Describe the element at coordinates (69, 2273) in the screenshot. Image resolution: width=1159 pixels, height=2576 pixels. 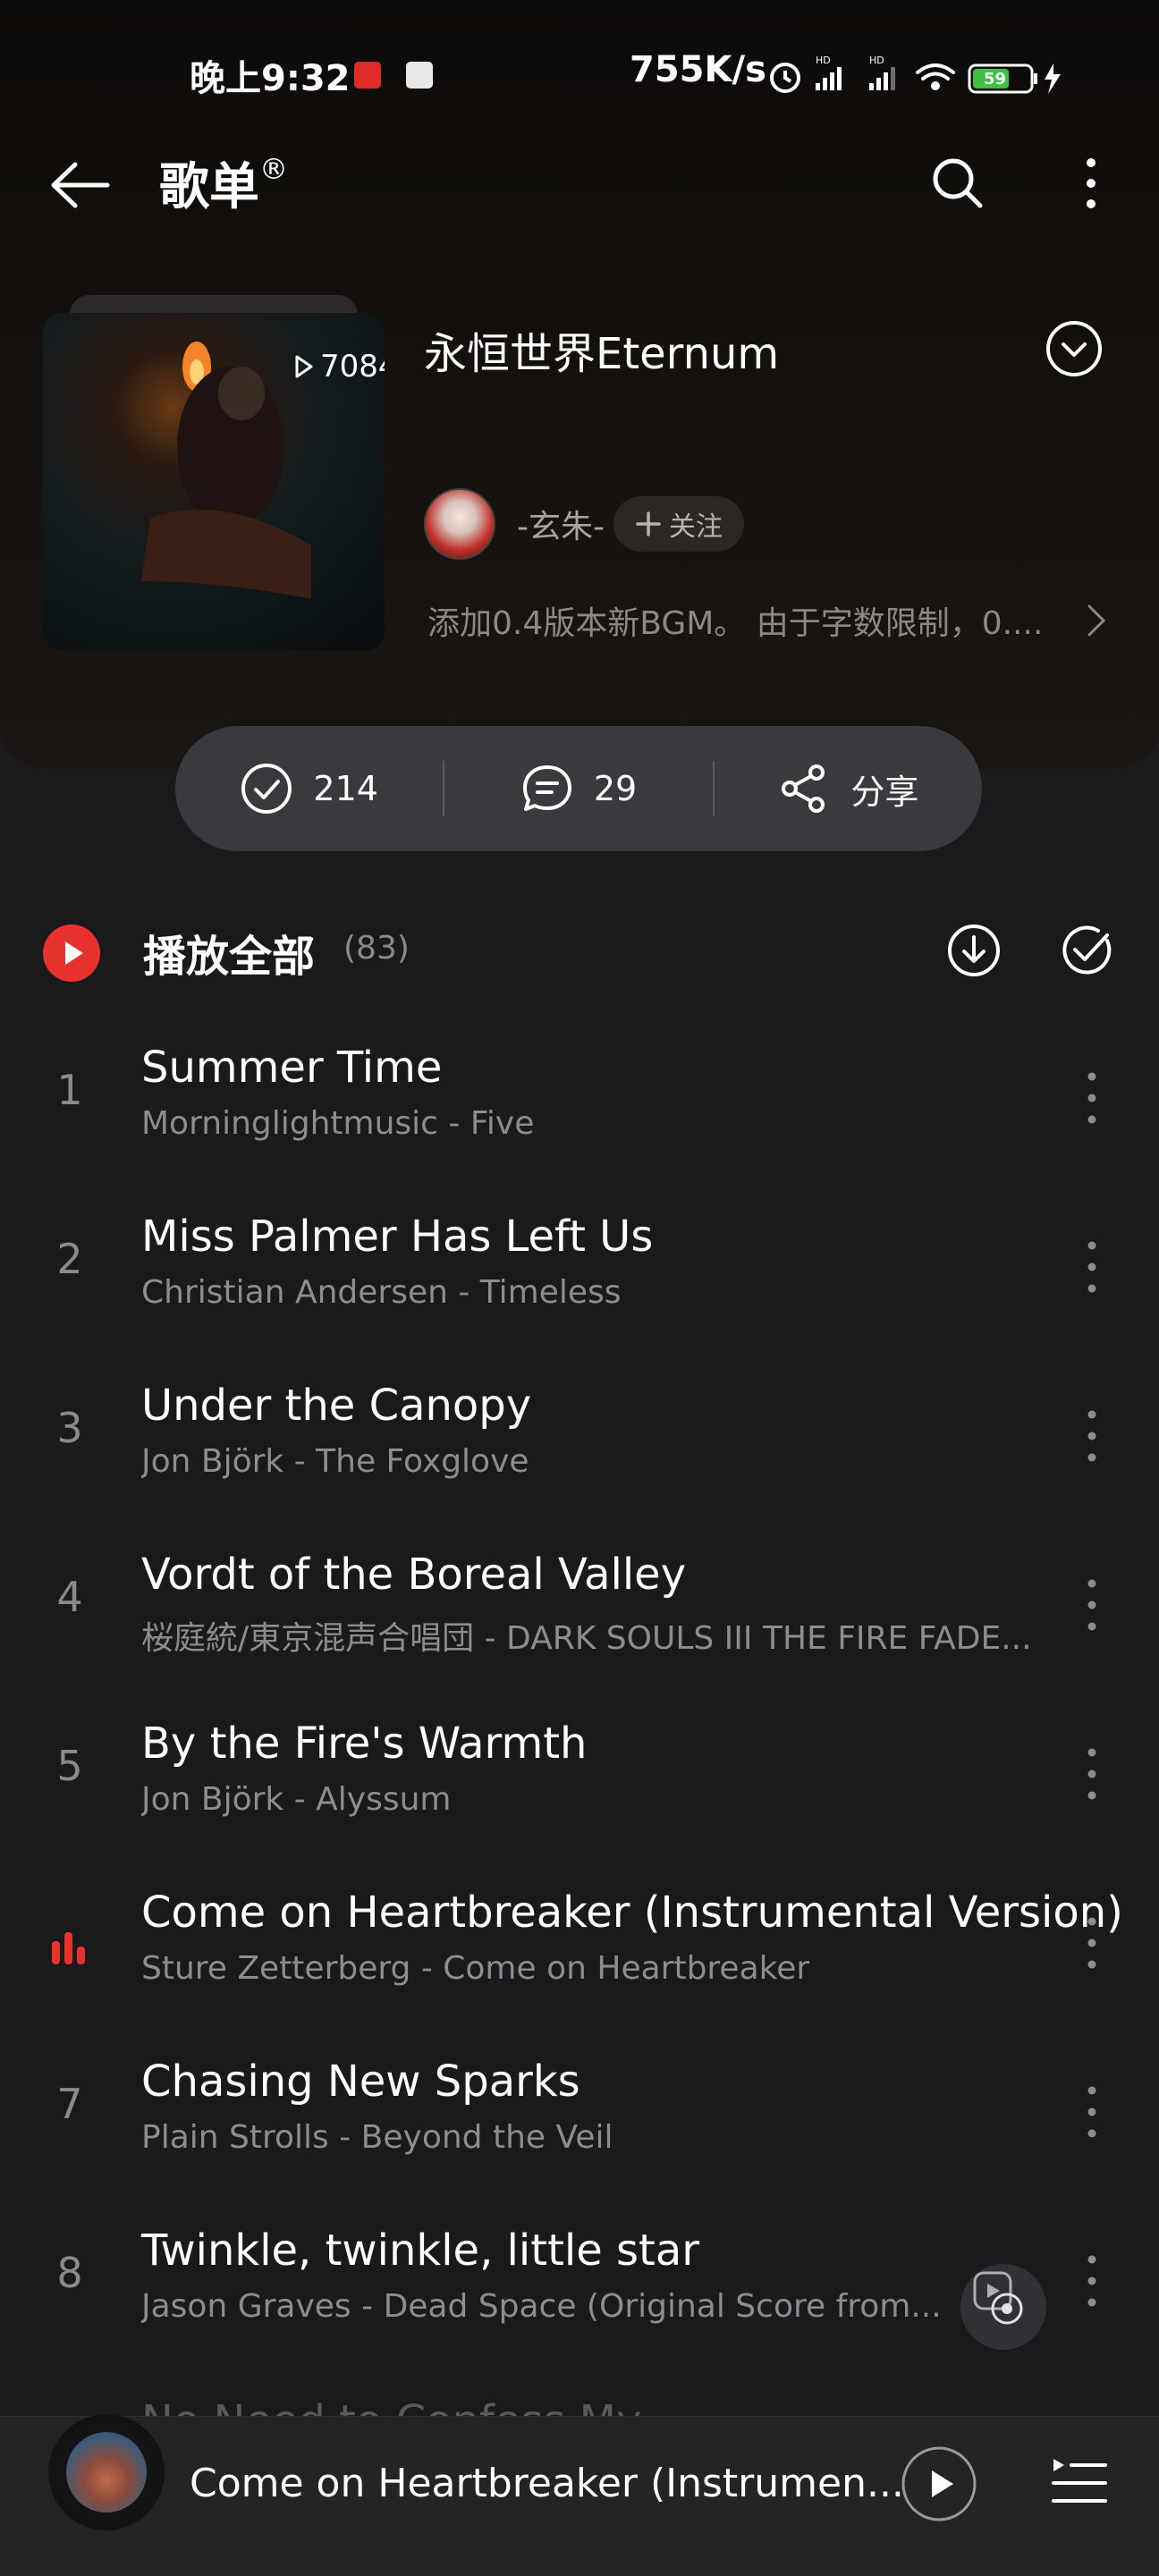
I see `track-number: 8` at that location.